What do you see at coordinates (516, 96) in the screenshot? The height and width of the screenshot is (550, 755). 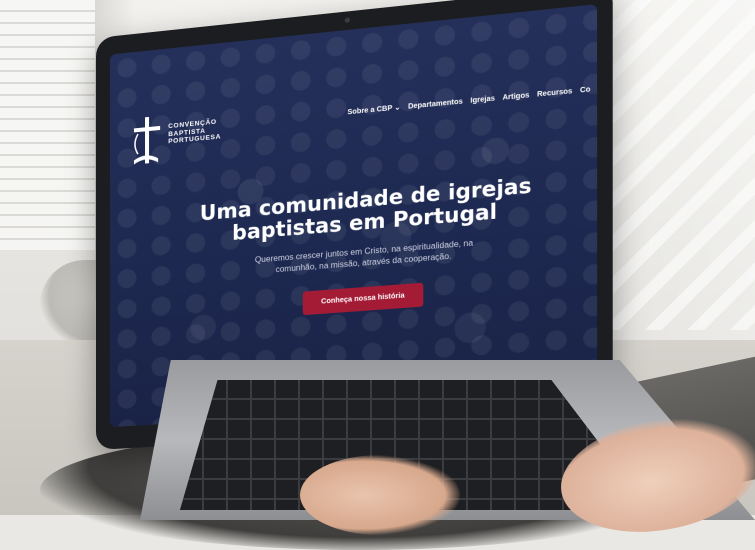 I see `nav-item-artigos: Artigos` at bounding box center [516, 96].